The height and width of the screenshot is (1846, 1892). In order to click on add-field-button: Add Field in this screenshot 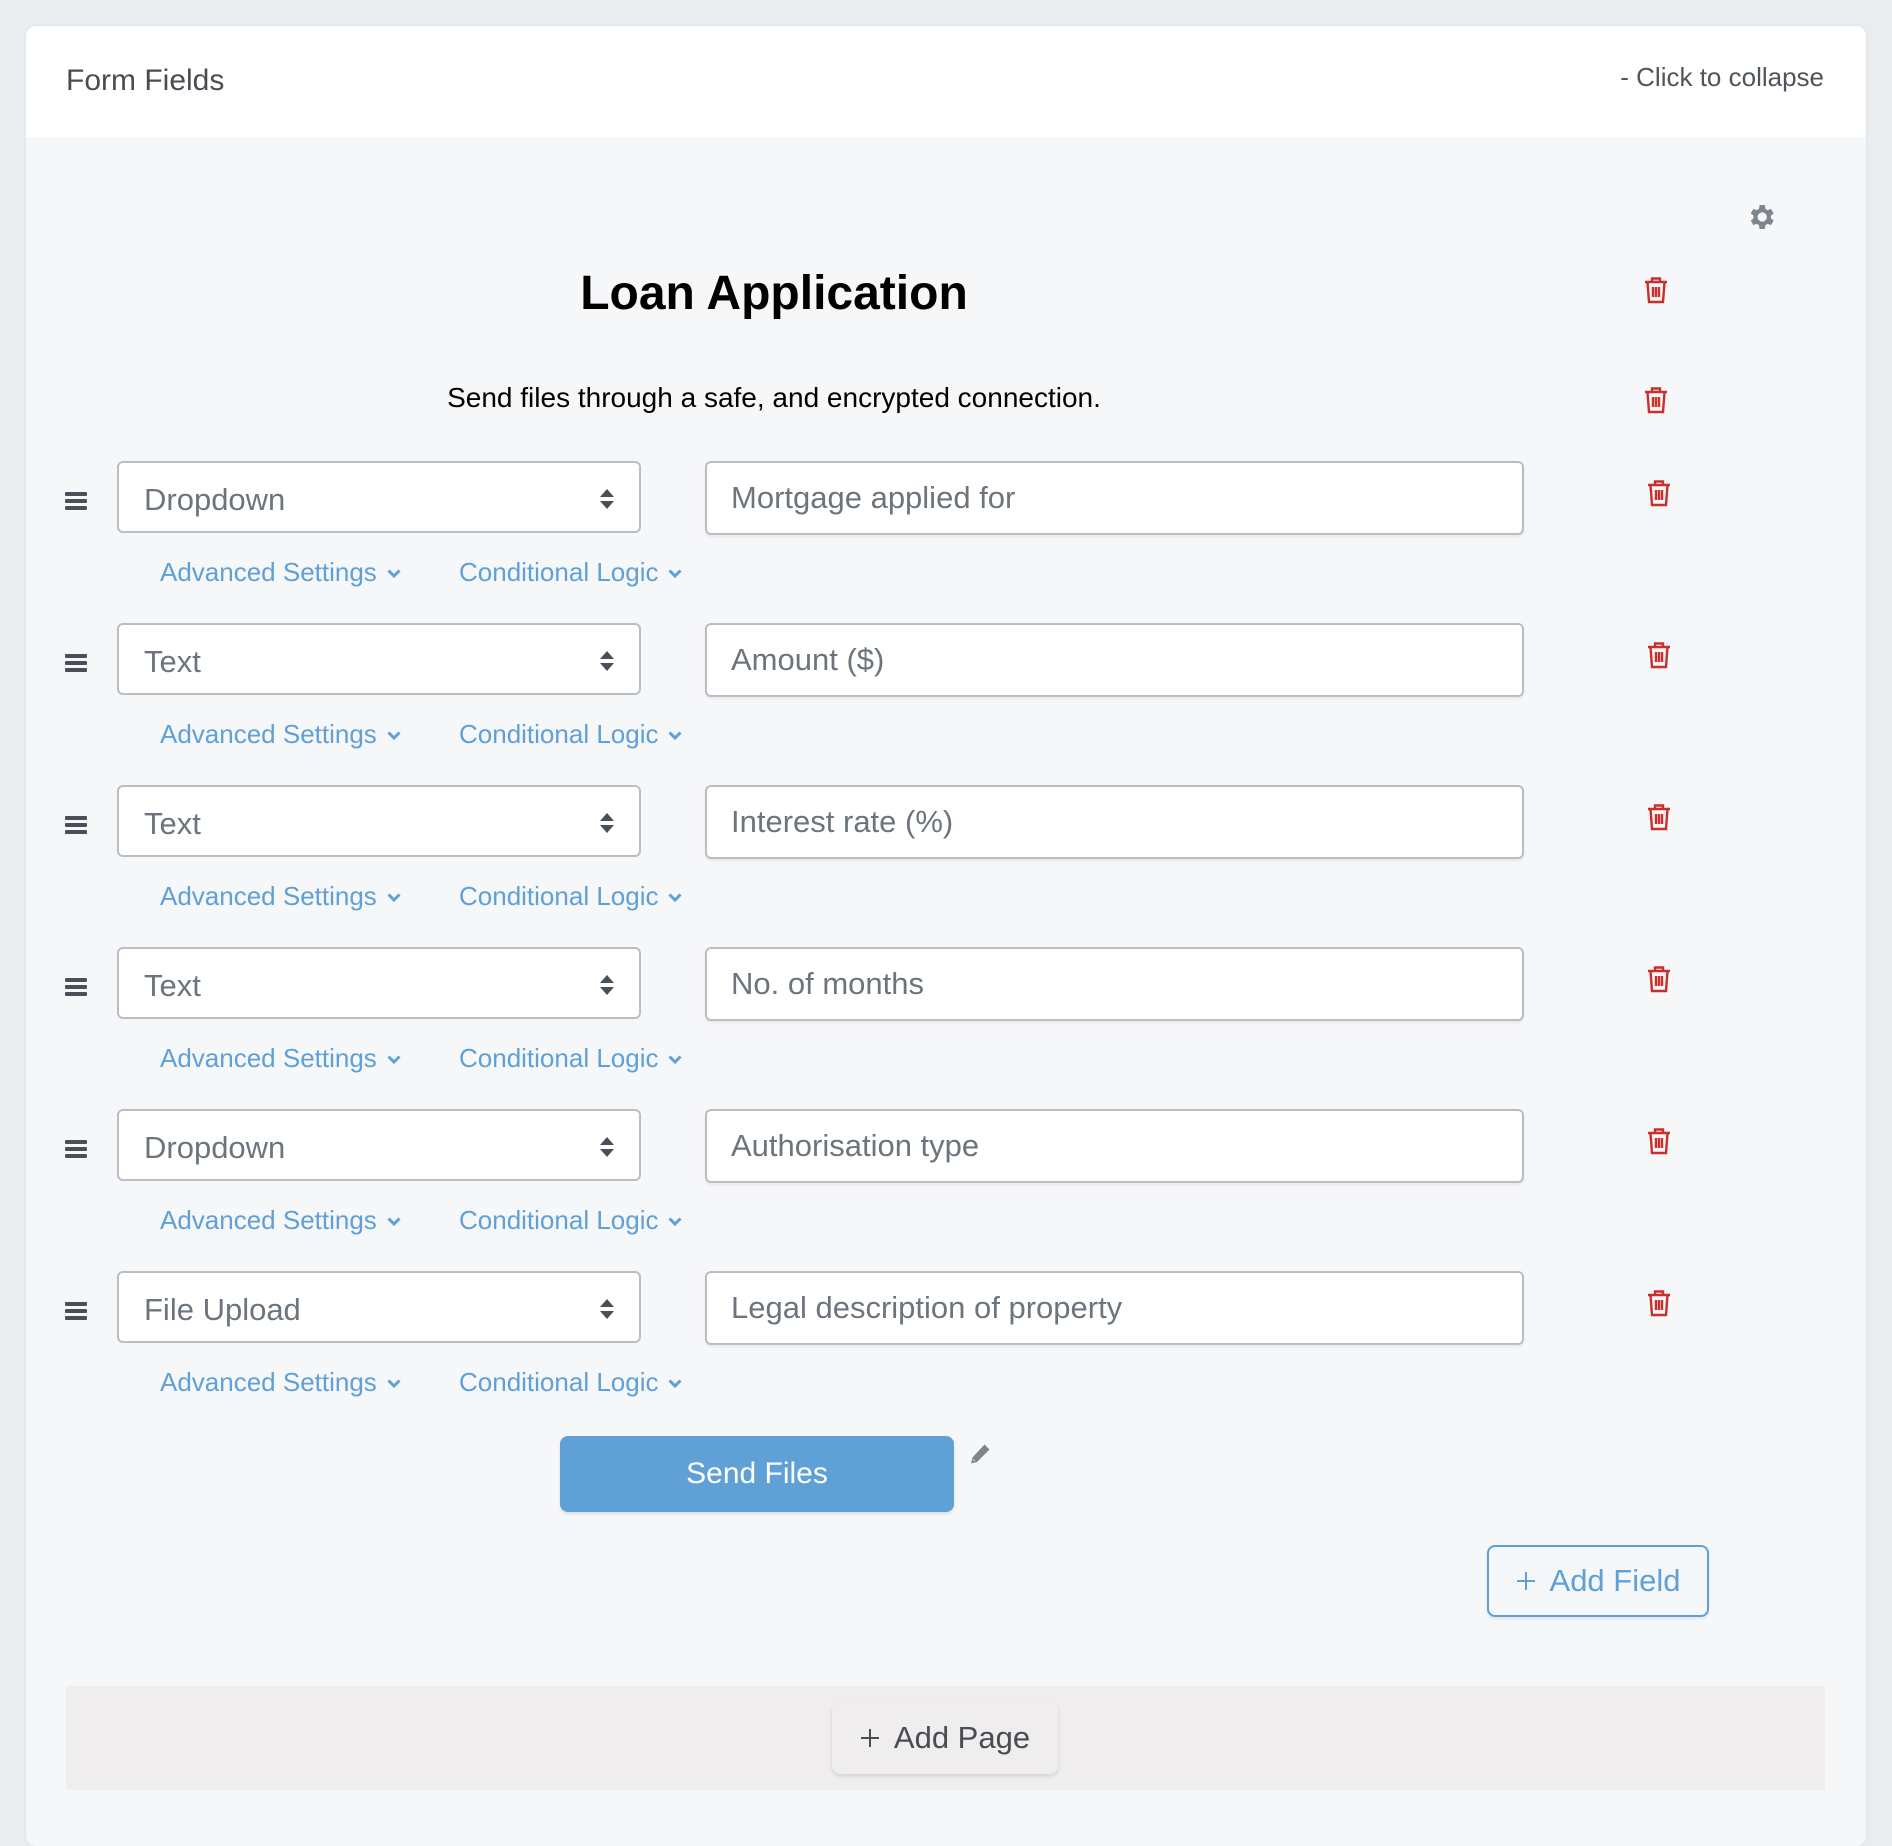, I will do `click(1598, 1581)`.